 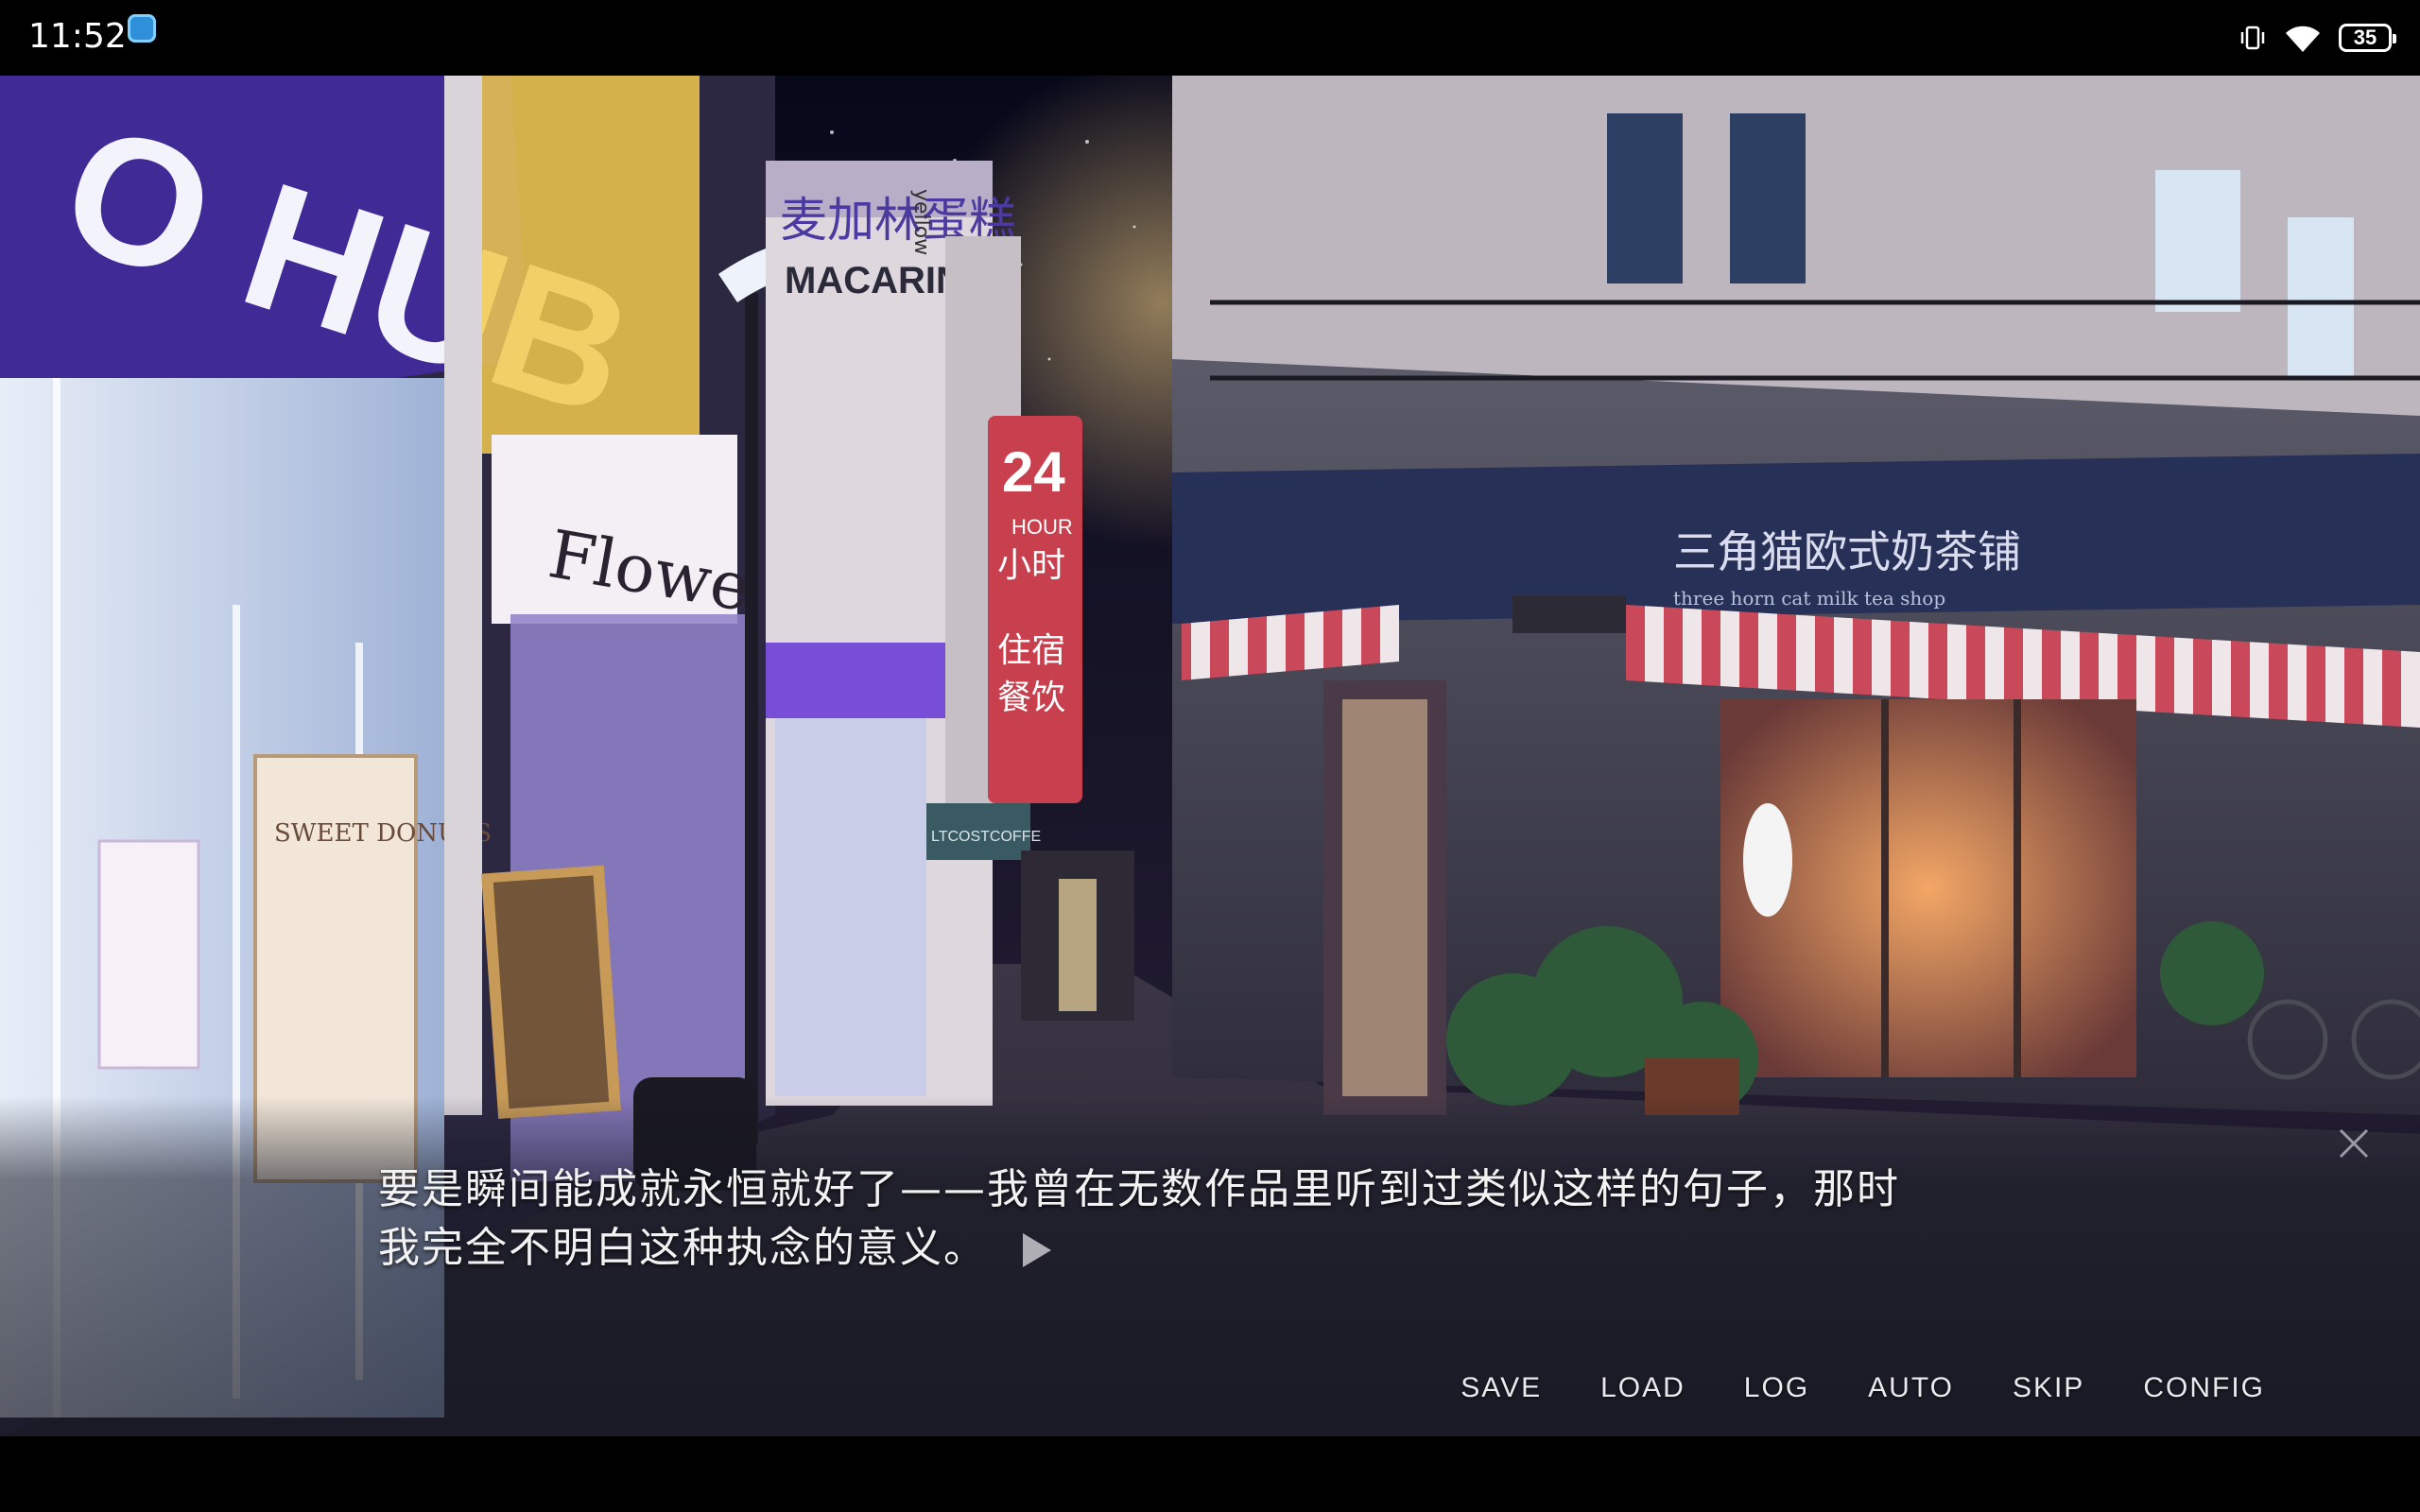 I want to click on hour-cn-sign: 小时, so click(x=1031, y=565).